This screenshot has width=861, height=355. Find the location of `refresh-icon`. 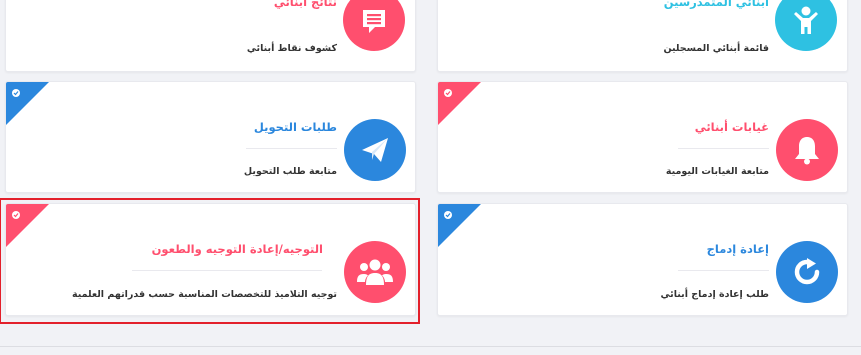

refresh-icon is located at coordinates (807, 272).